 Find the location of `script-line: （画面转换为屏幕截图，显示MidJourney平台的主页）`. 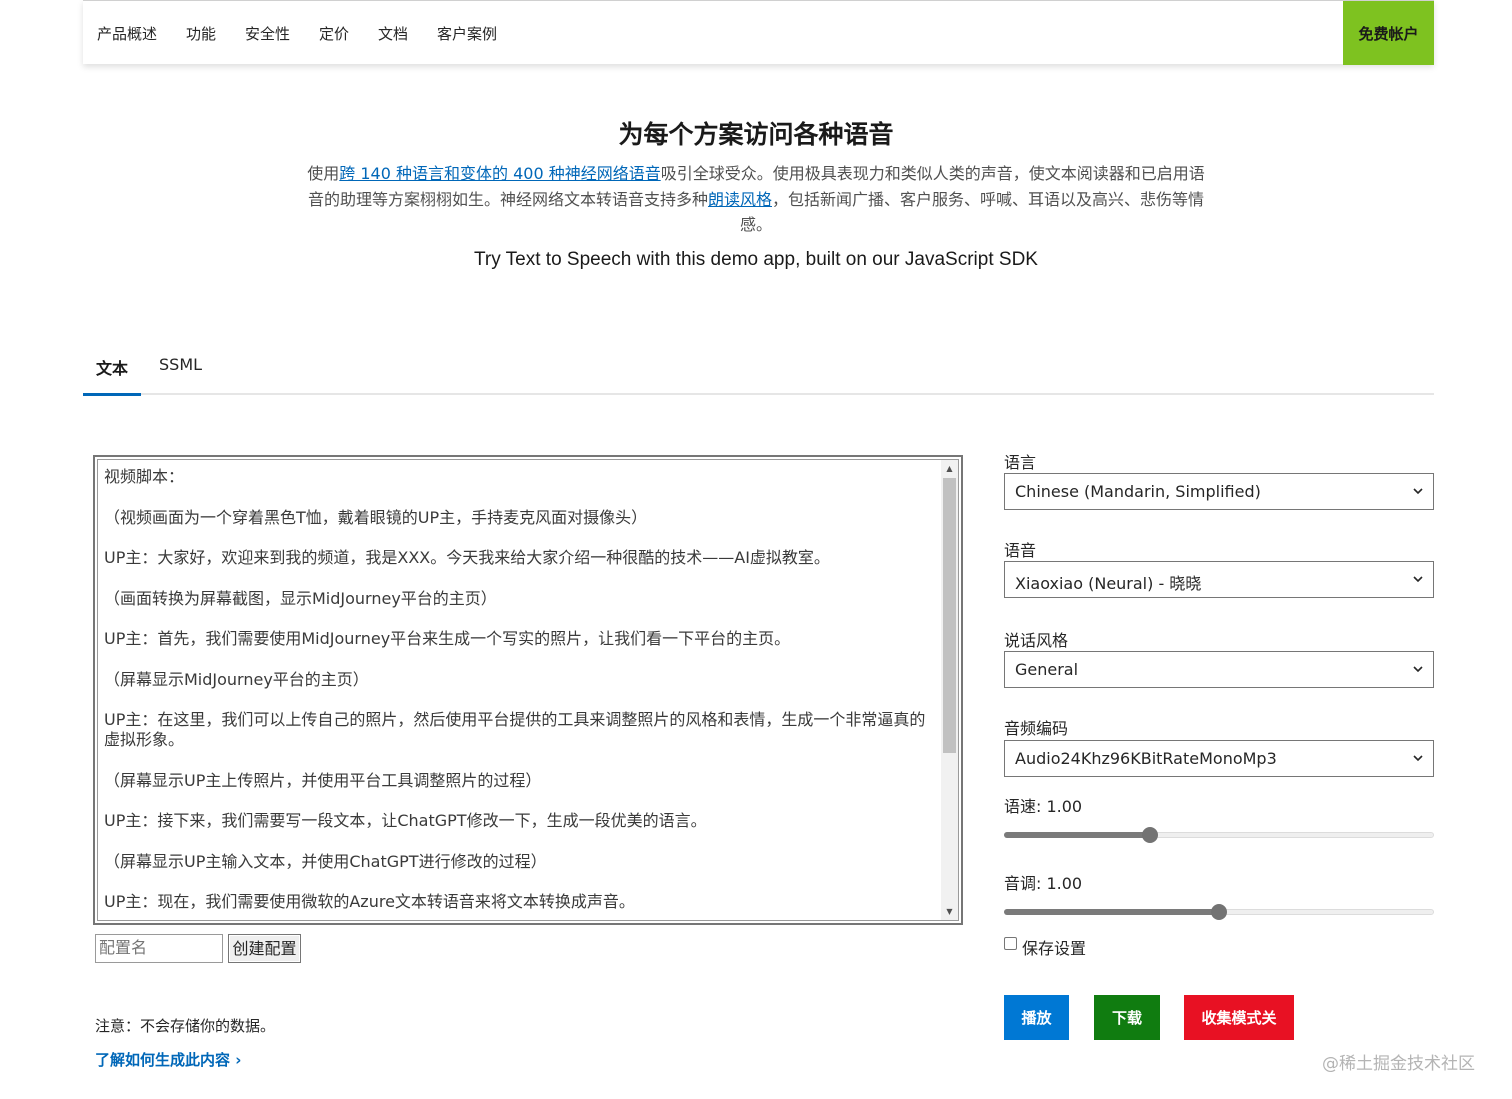

script-line: （画面转换为屏幕截图，显示MidJourney平台的主页） is located at coordinates (300, 598).